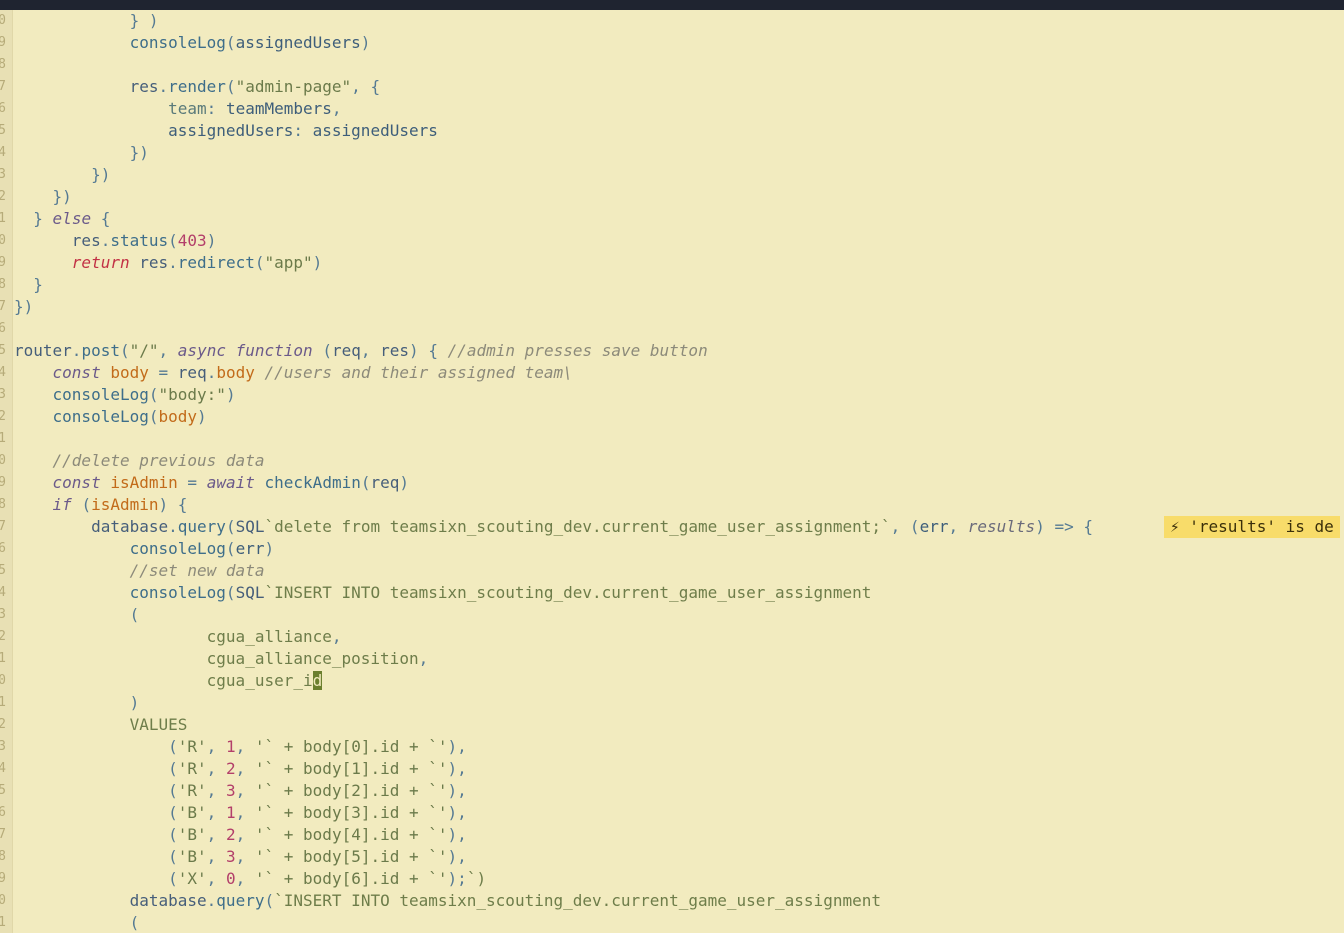 This screenshot has height=933, width=1344. What do you see at coordinates (672, 922) in the screenshot?
I see `code-line: 1 (` at bounding box center [672, 922].